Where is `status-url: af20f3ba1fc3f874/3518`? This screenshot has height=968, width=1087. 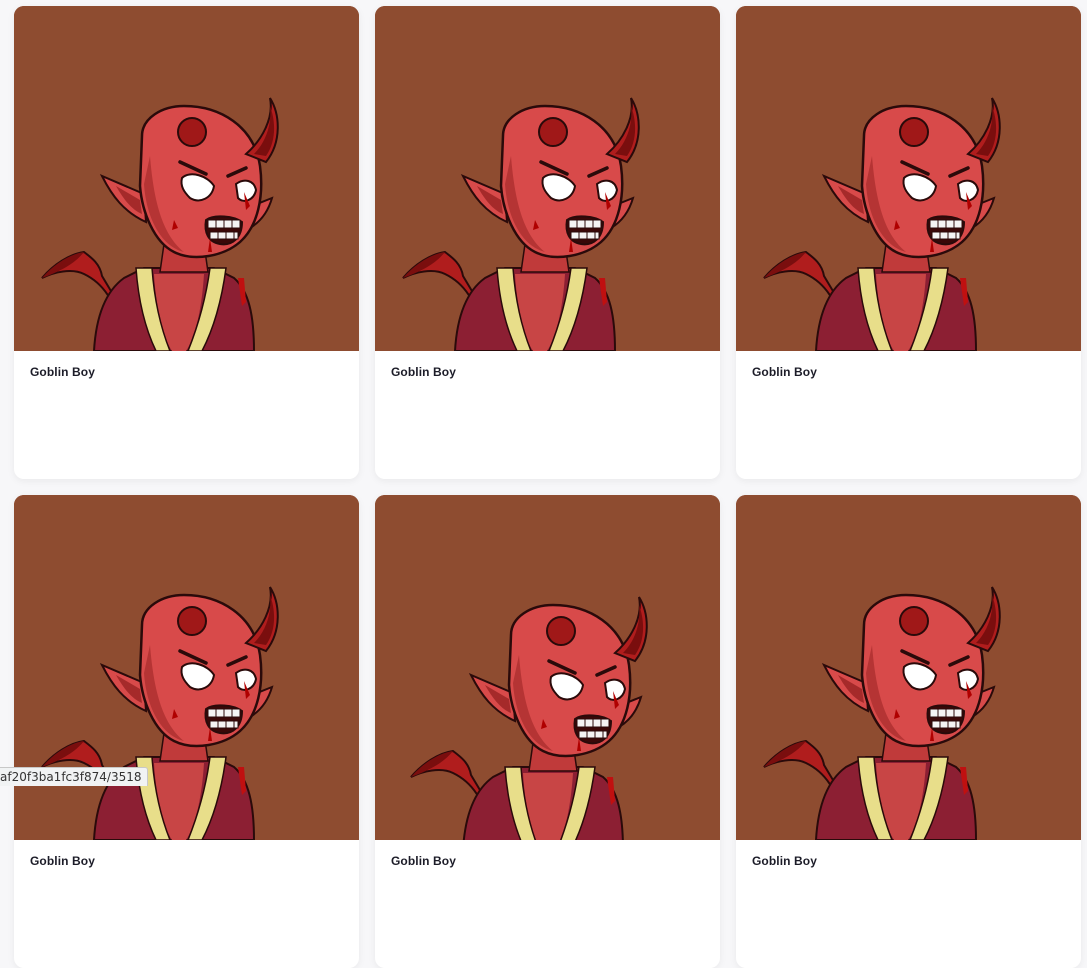
status-url: af20f3ba1fc3f874/3518 is located at coordinates (70, 777).